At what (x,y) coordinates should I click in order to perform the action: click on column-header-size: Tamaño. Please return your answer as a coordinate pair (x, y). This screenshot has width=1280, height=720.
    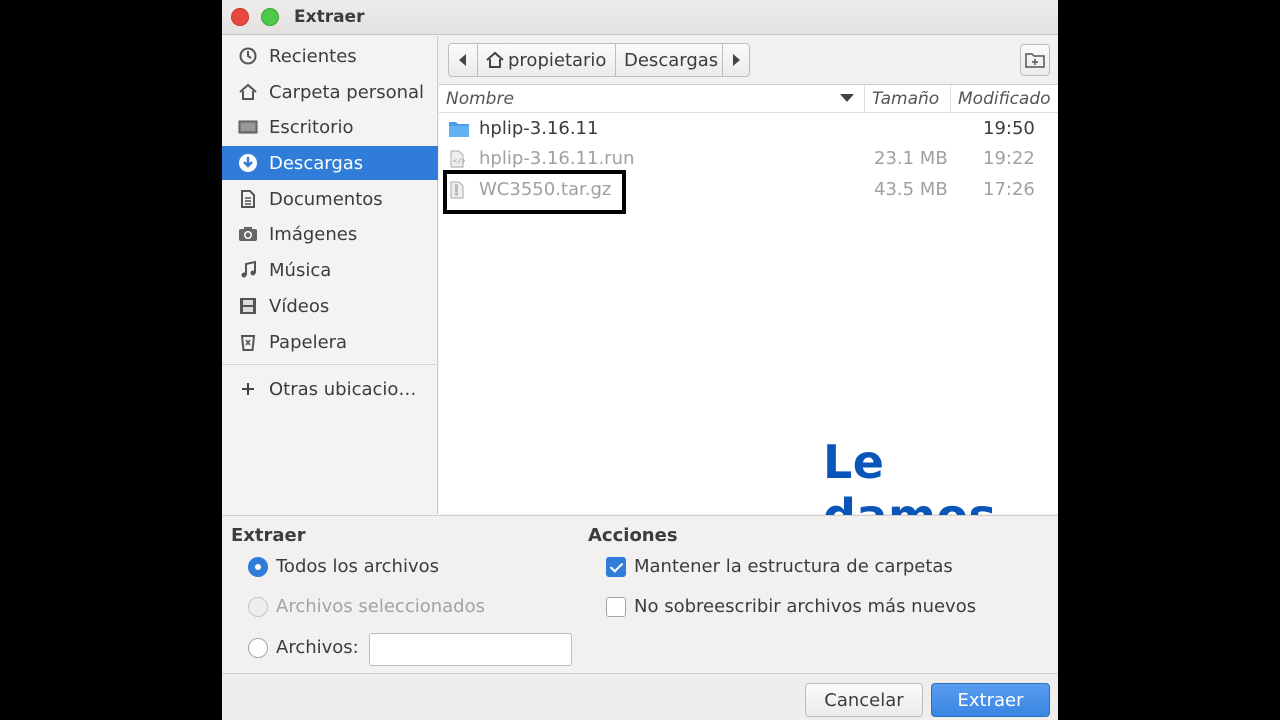
    Looking at the image, I should click on (908, 99).